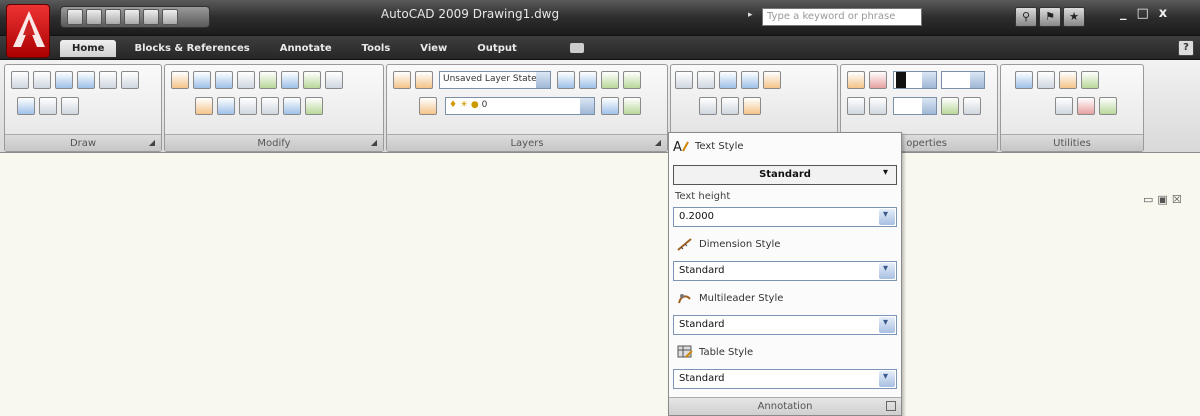 The image size is (1200, 416). Describe the element at coordinates (1068, 80) in the screenshot. I see `quick-calc-icon` at that location.